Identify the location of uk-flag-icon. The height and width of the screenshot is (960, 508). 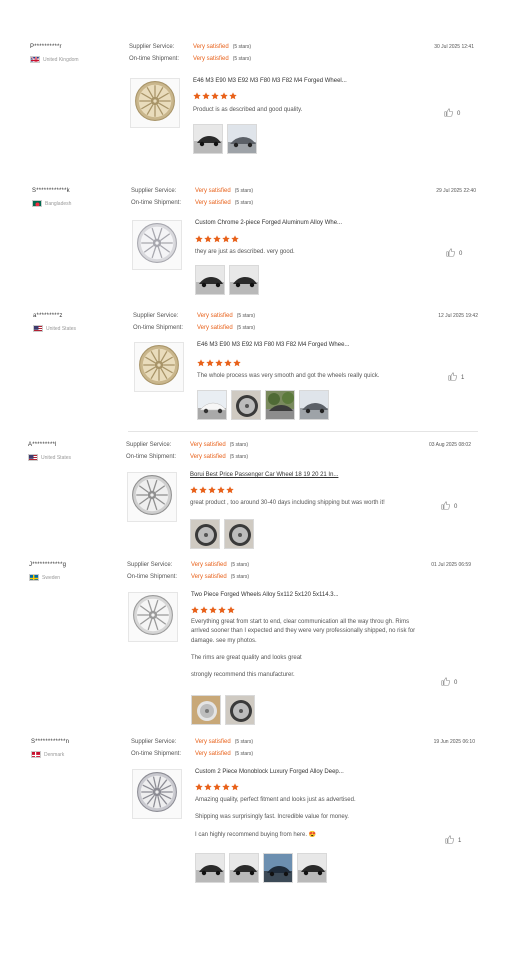
(35, 59).